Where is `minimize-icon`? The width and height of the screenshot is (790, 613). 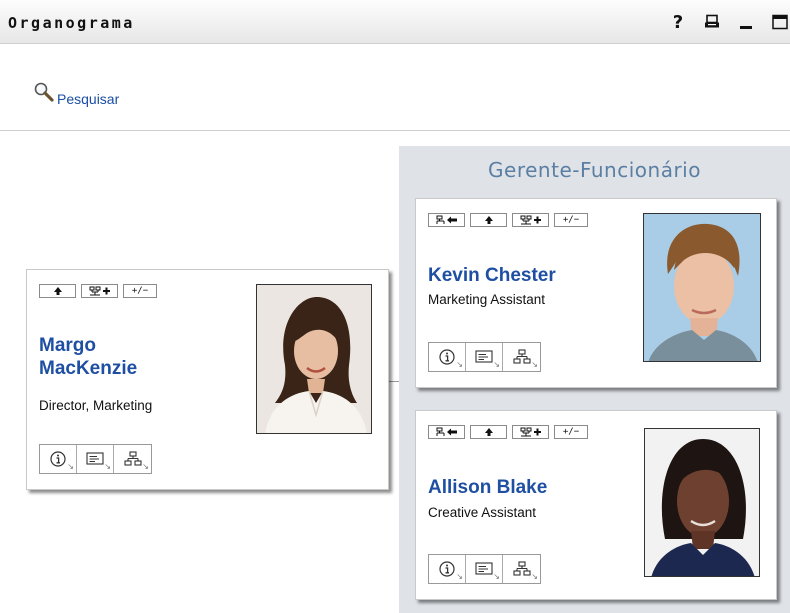 minimize-icon is located at coordinates (746, 22).